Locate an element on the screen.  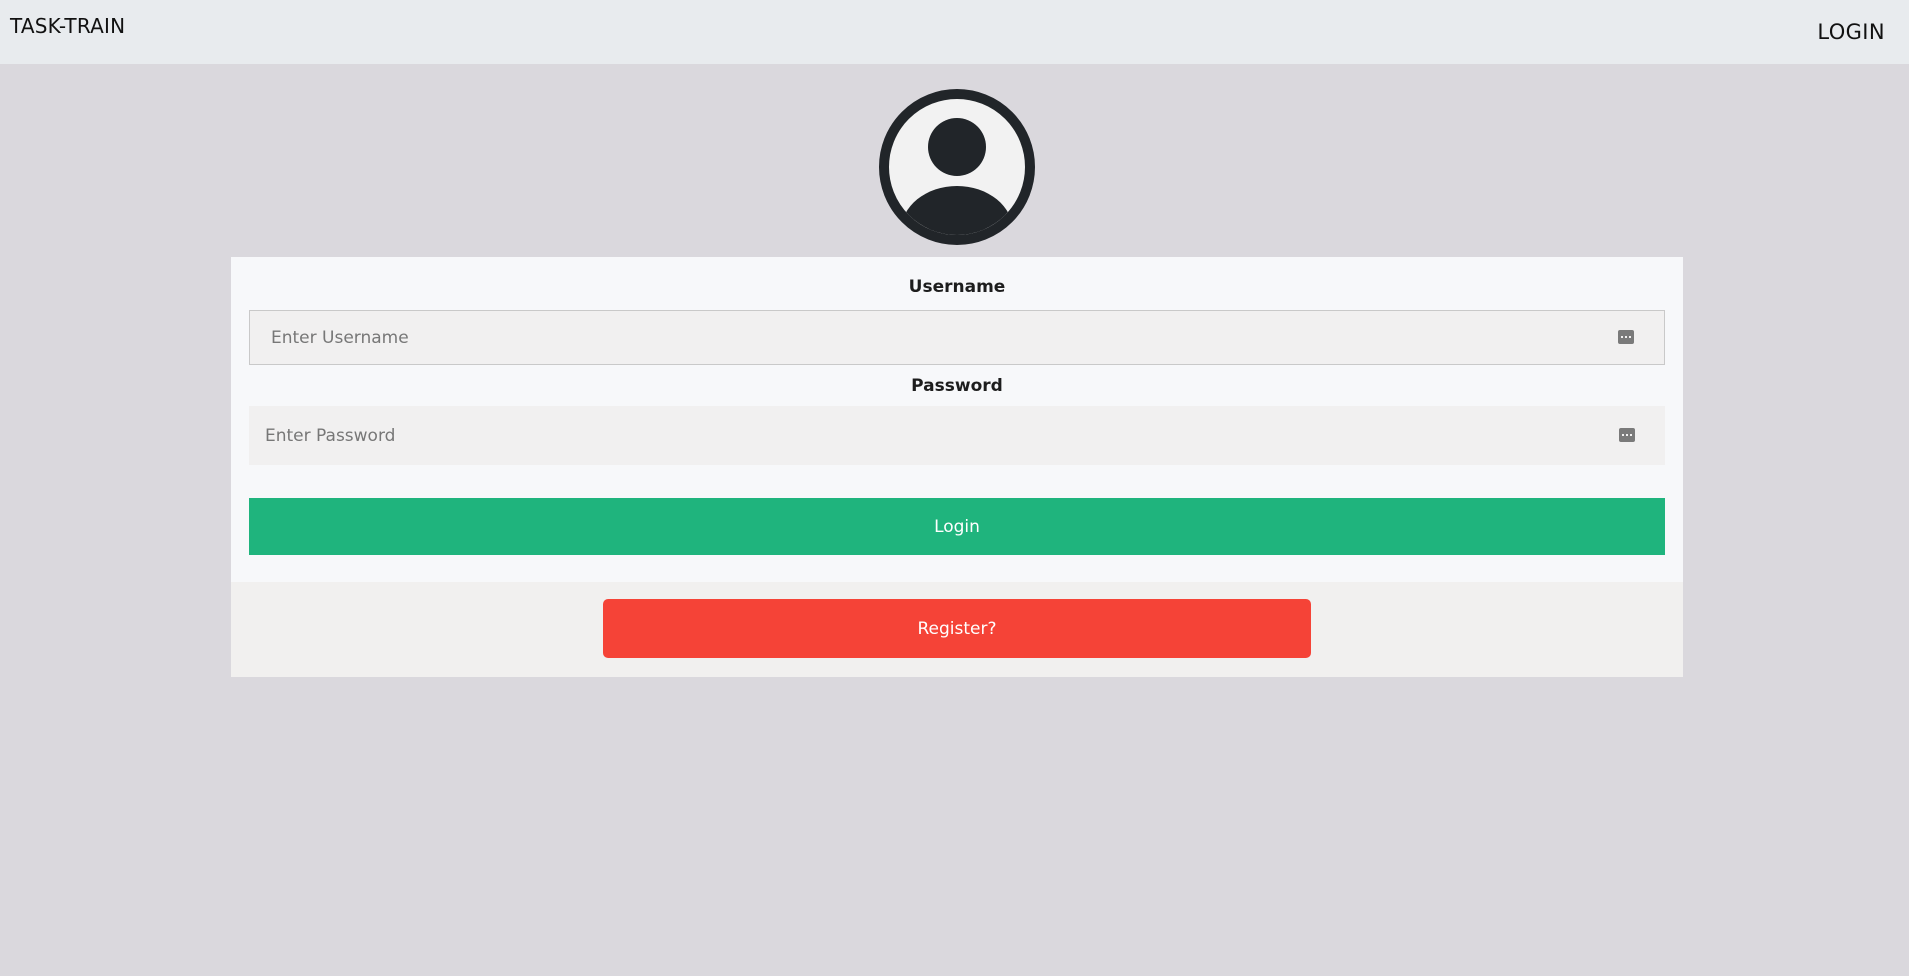
password-label: Password is located at coordinates (957, 386).